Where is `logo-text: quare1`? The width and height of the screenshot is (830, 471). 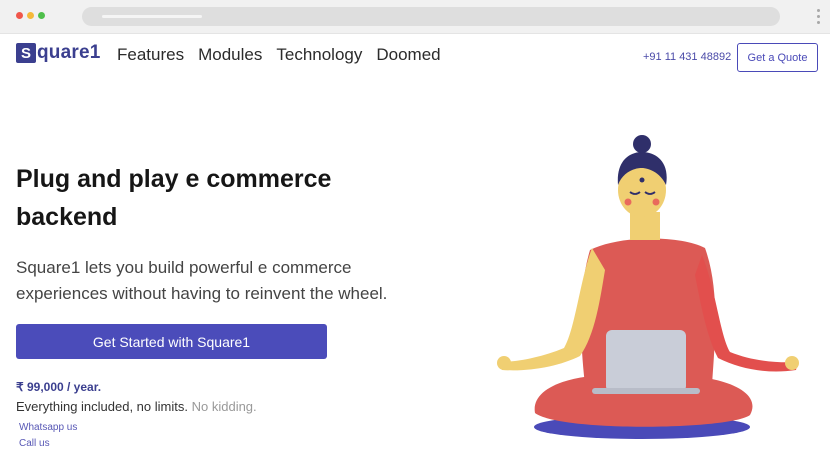 logo-text: quare1 is located at coordinates (69, 52).